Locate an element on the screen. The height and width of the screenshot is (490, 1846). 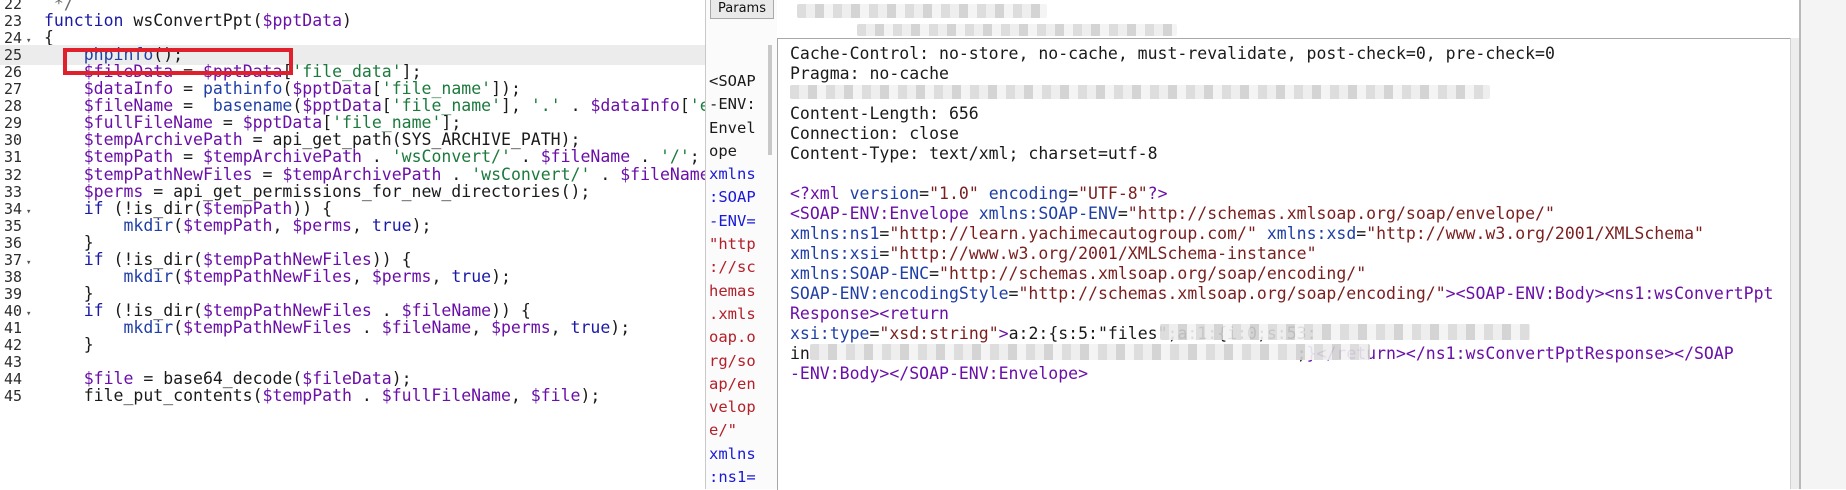
line-number: 45 is located at coordinates (13, 396).